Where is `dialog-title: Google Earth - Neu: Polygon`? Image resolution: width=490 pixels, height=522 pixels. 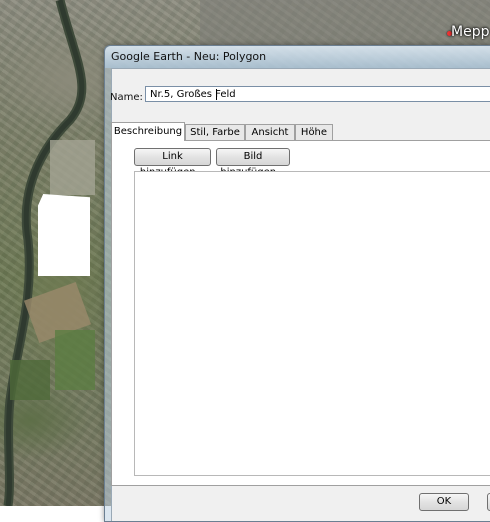
dialog-title: Google Earth - Neu: Polygon is located at coordinates (189, 56).